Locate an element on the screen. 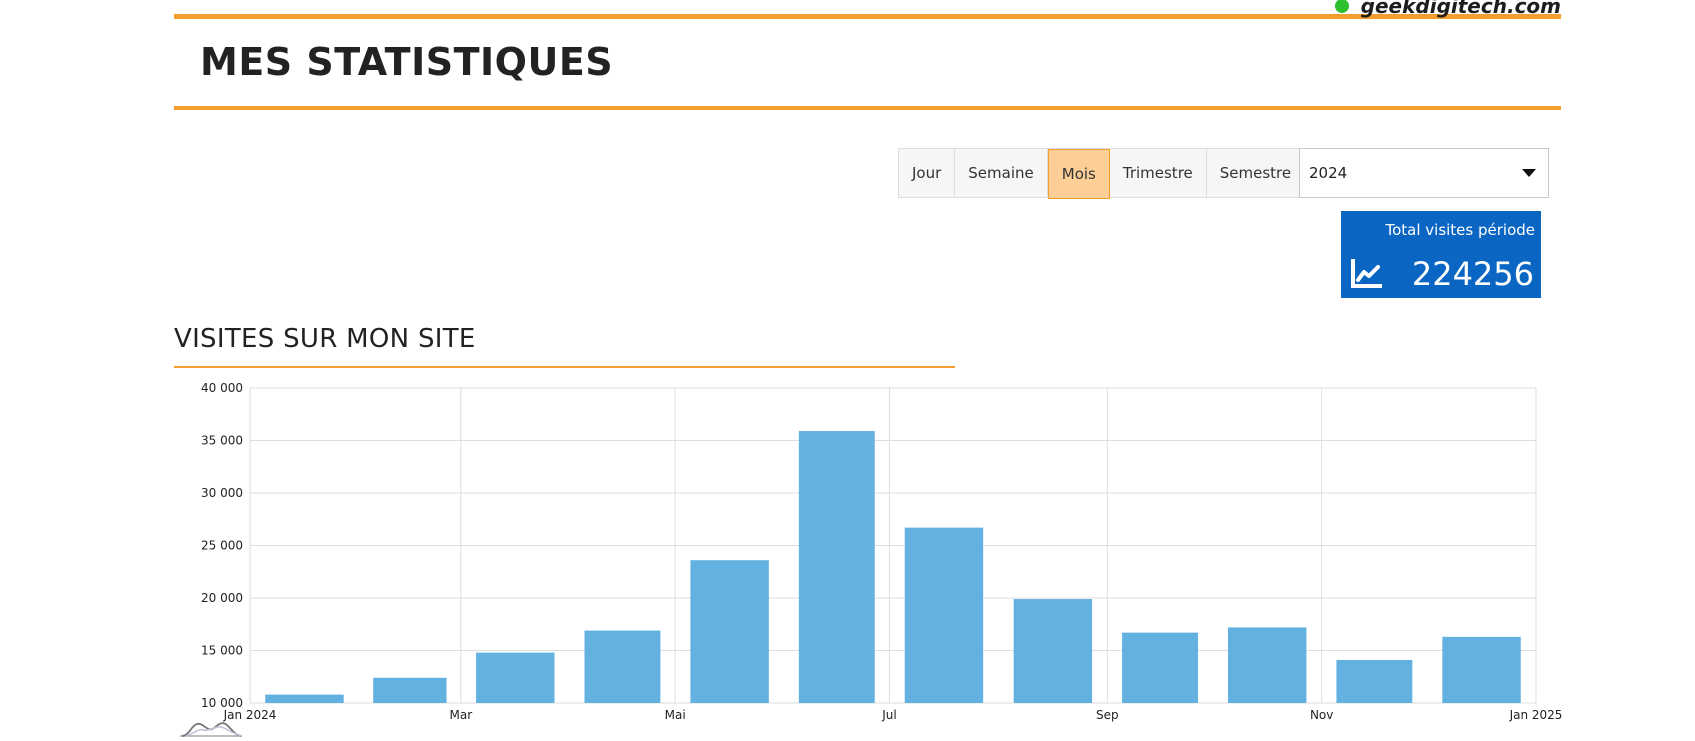  y-tick-label: 25 000 is located at coordinates (222, 546).